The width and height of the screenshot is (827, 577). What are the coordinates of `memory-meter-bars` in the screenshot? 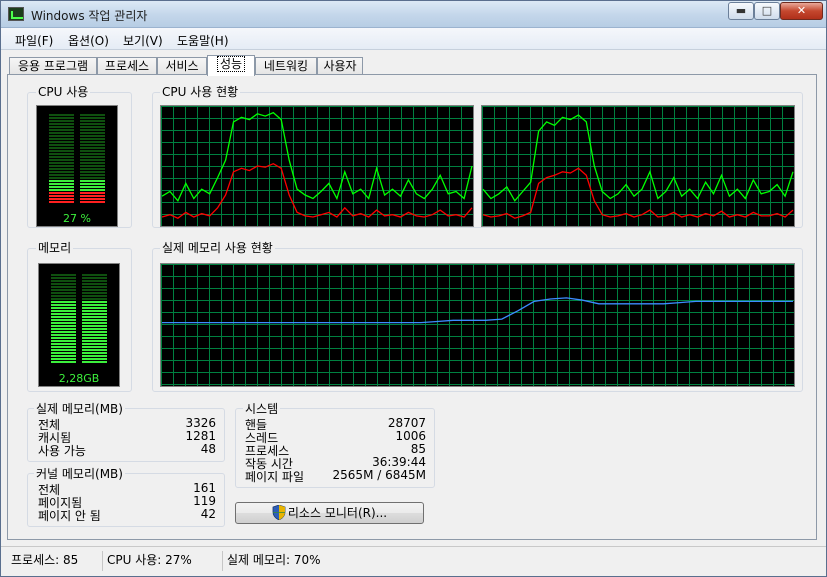 It's located at (79, 318).